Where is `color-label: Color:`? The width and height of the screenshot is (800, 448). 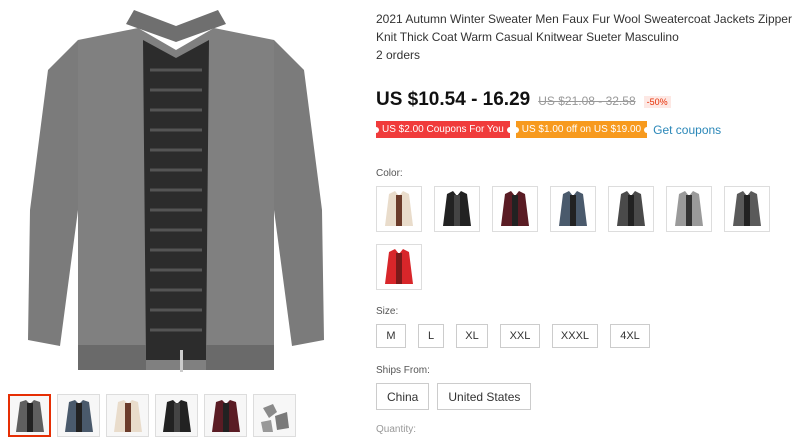
color-label: Color: is located at coordinates (389, 173).